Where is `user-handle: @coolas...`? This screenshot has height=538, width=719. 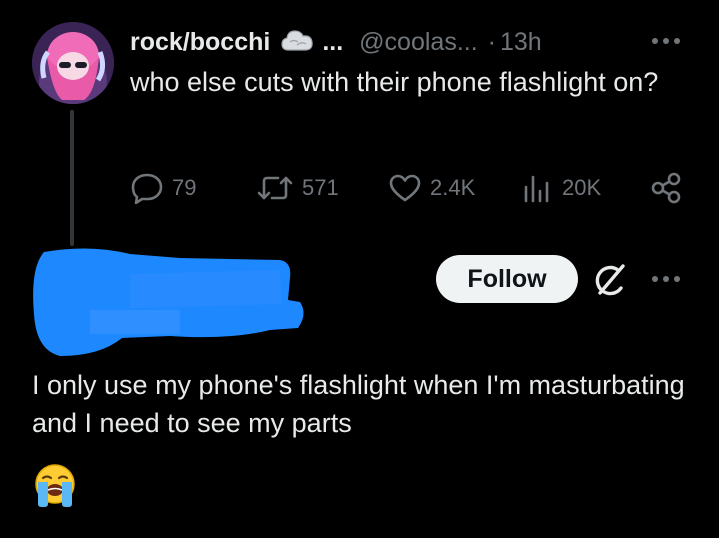
user-handle: @coolas... is located at coordinates (418, 42).